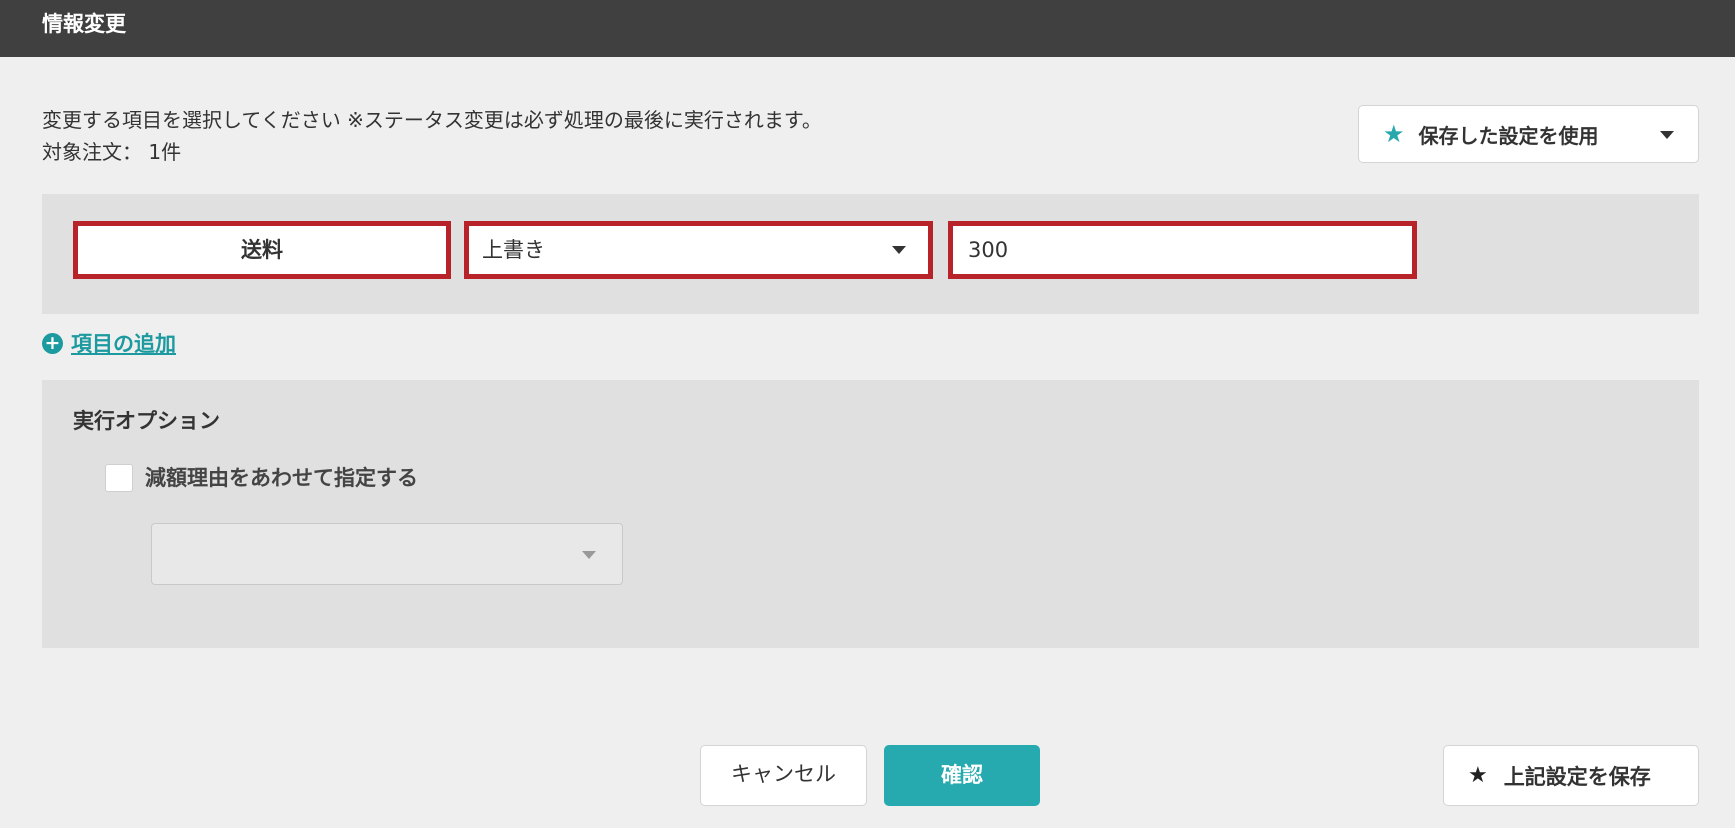 This screenshot has height=828, width=1735. What do you see at coordinates (387, 554) in the screenshot?
I see `reduction-reason-select` at bounding box center [387, 554].